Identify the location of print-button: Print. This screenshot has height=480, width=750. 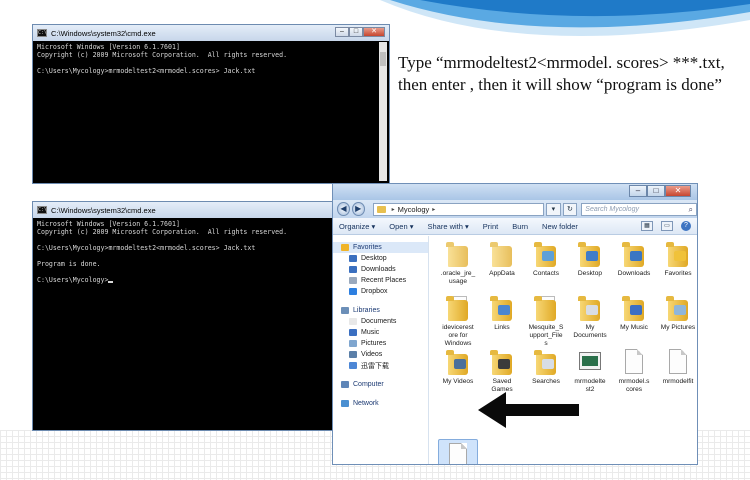
(490, 226).